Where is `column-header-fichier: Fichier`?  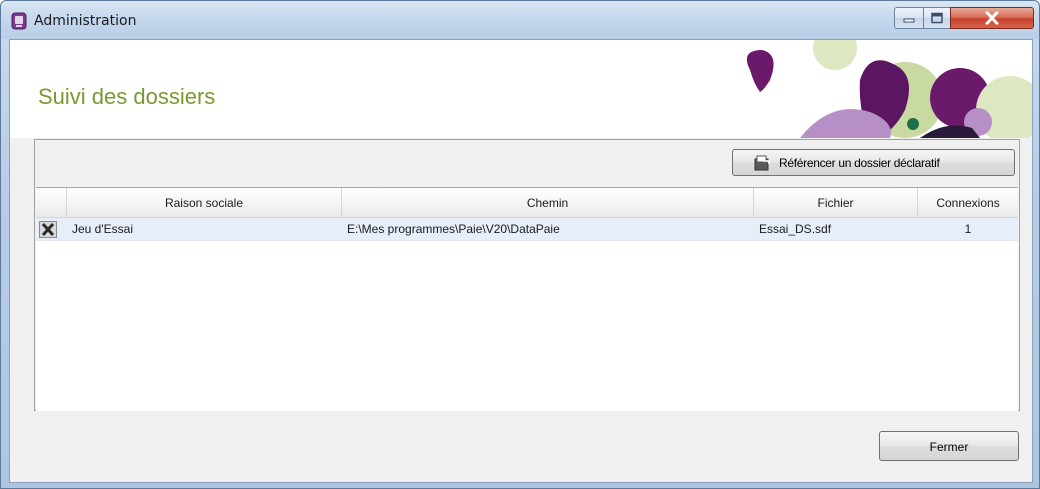
column-header-fichier: Fichier is located at coordinates (836, 203).